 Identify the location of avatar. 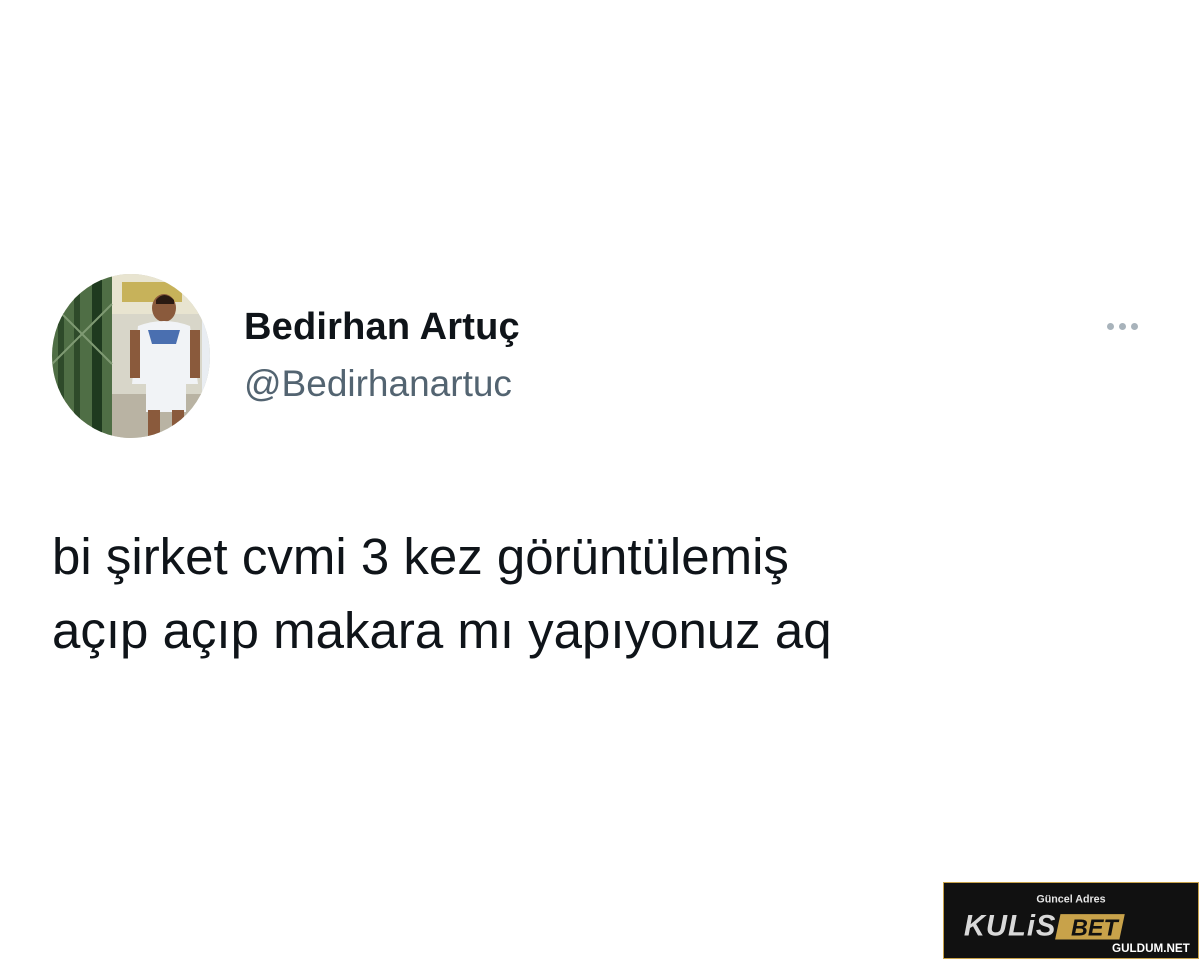
(131, 356).